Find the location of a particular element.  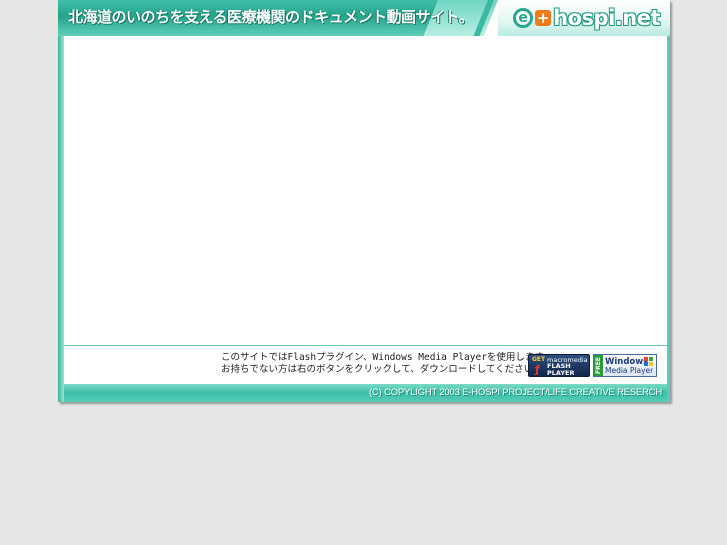

get-flash-player-button: GET macromedia ƒ FLASH PLAYER is located at coordinates (559, 365).